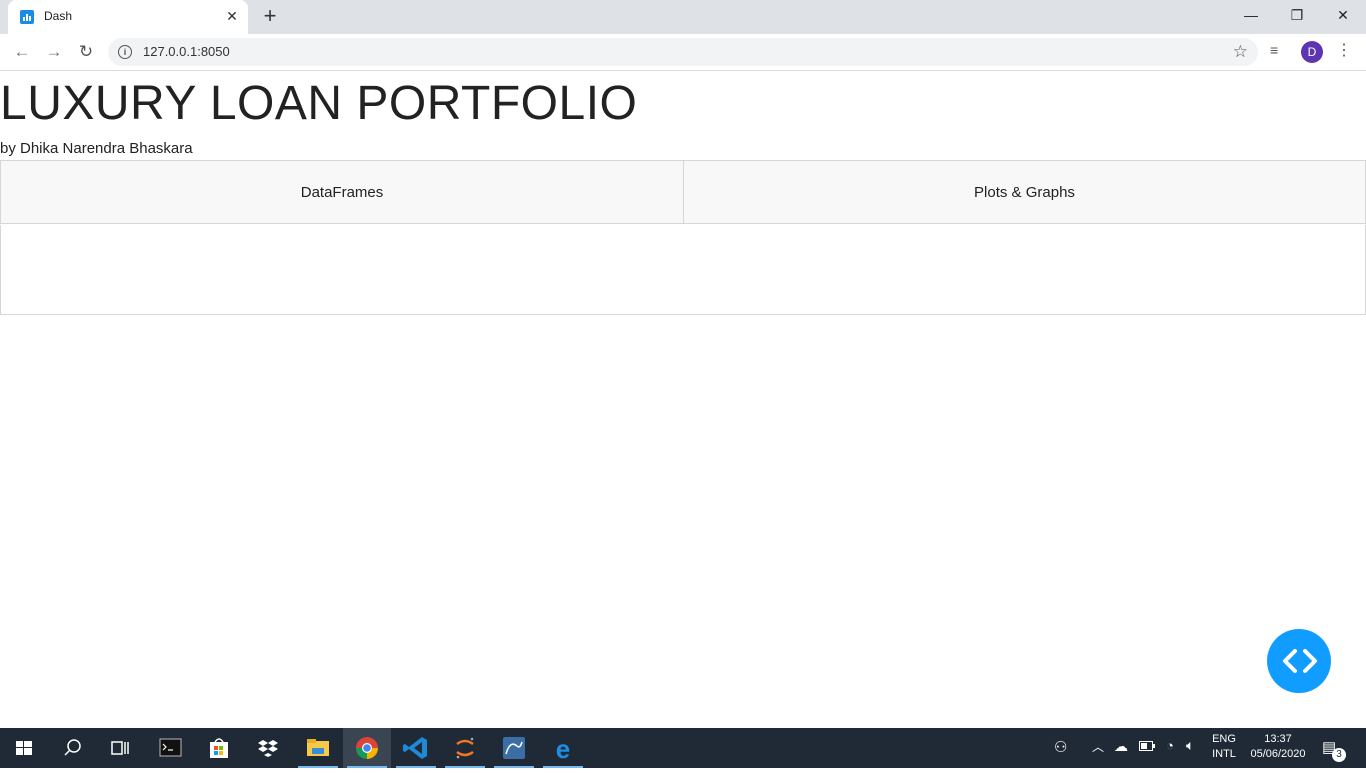  Describe the element at coordinates (86, 52) in the screenshot. I see `reload-button: ↻` at that location.